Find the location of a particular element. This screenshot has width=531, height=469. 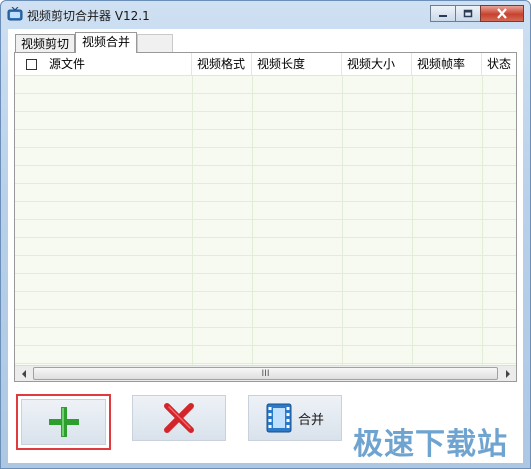

watermark-logo: 极速下载站 is located at coordinates (430, 444).